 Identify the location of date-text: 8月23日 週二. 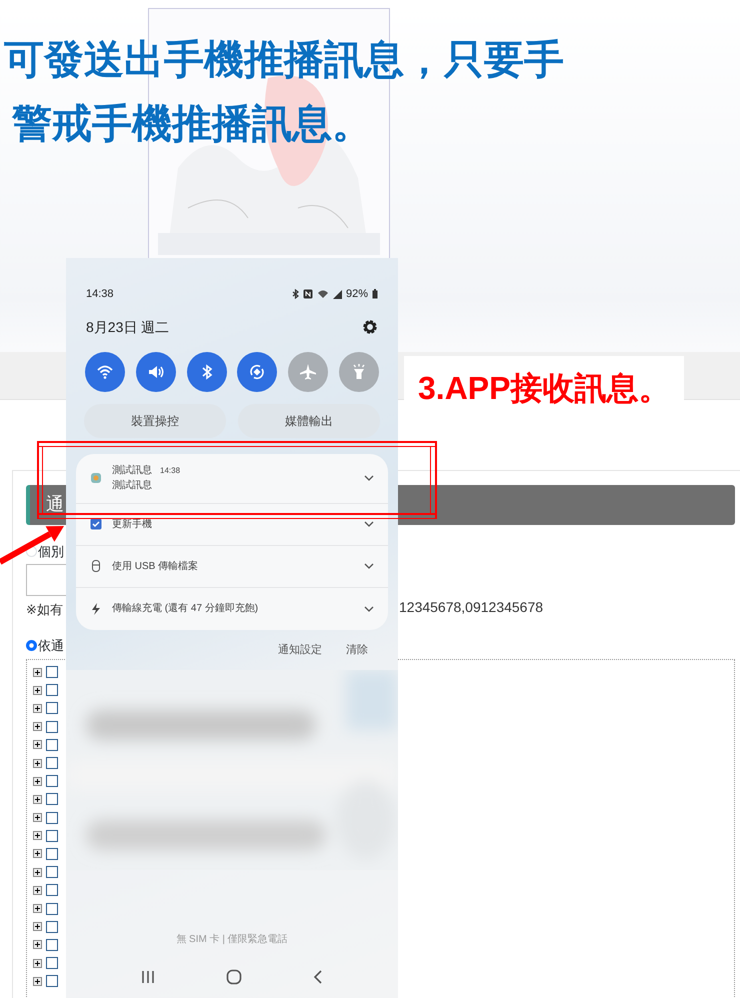
(128, 327).